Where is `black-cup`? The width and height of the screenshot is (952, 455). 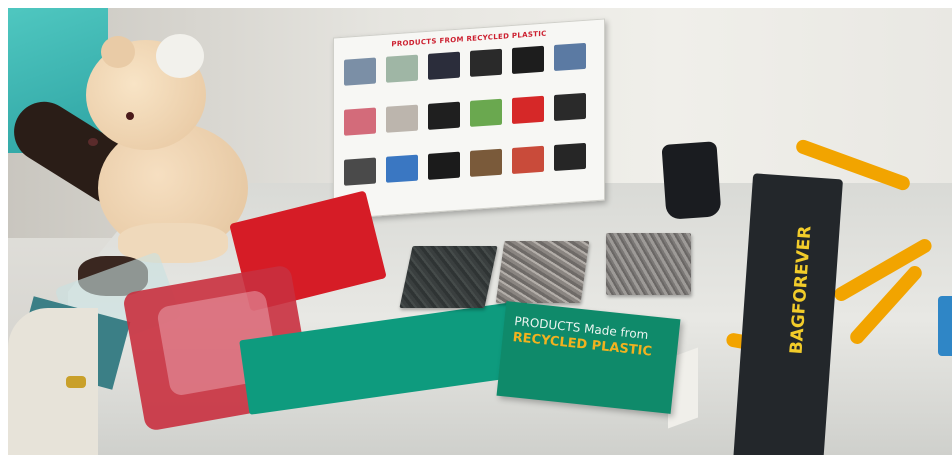
black-cup is located at coordinates (691, 180).